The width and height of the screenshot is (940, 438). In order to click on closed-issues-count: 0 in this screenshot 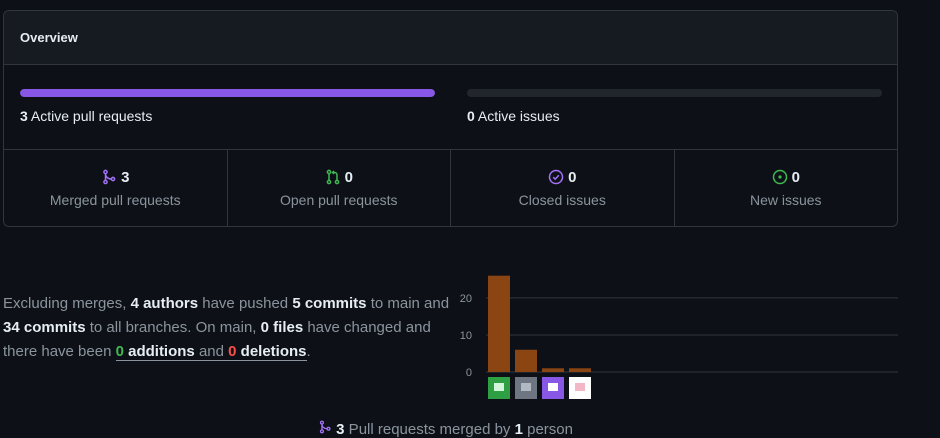, I will do `click(572, 177)`.